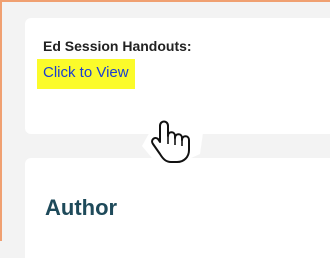  What do you see at coordinates (81, 207) in the screenshot?
I see `author-heading: Author` at bounding box center [81, 207].